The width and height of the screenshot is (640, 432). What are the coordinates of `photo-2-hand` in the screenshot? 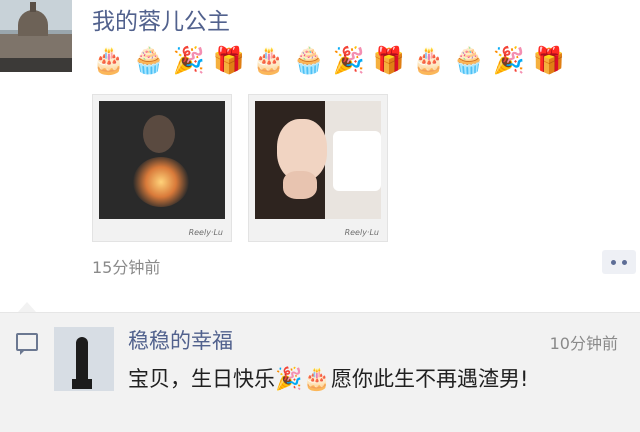 It's located at (300, 185).